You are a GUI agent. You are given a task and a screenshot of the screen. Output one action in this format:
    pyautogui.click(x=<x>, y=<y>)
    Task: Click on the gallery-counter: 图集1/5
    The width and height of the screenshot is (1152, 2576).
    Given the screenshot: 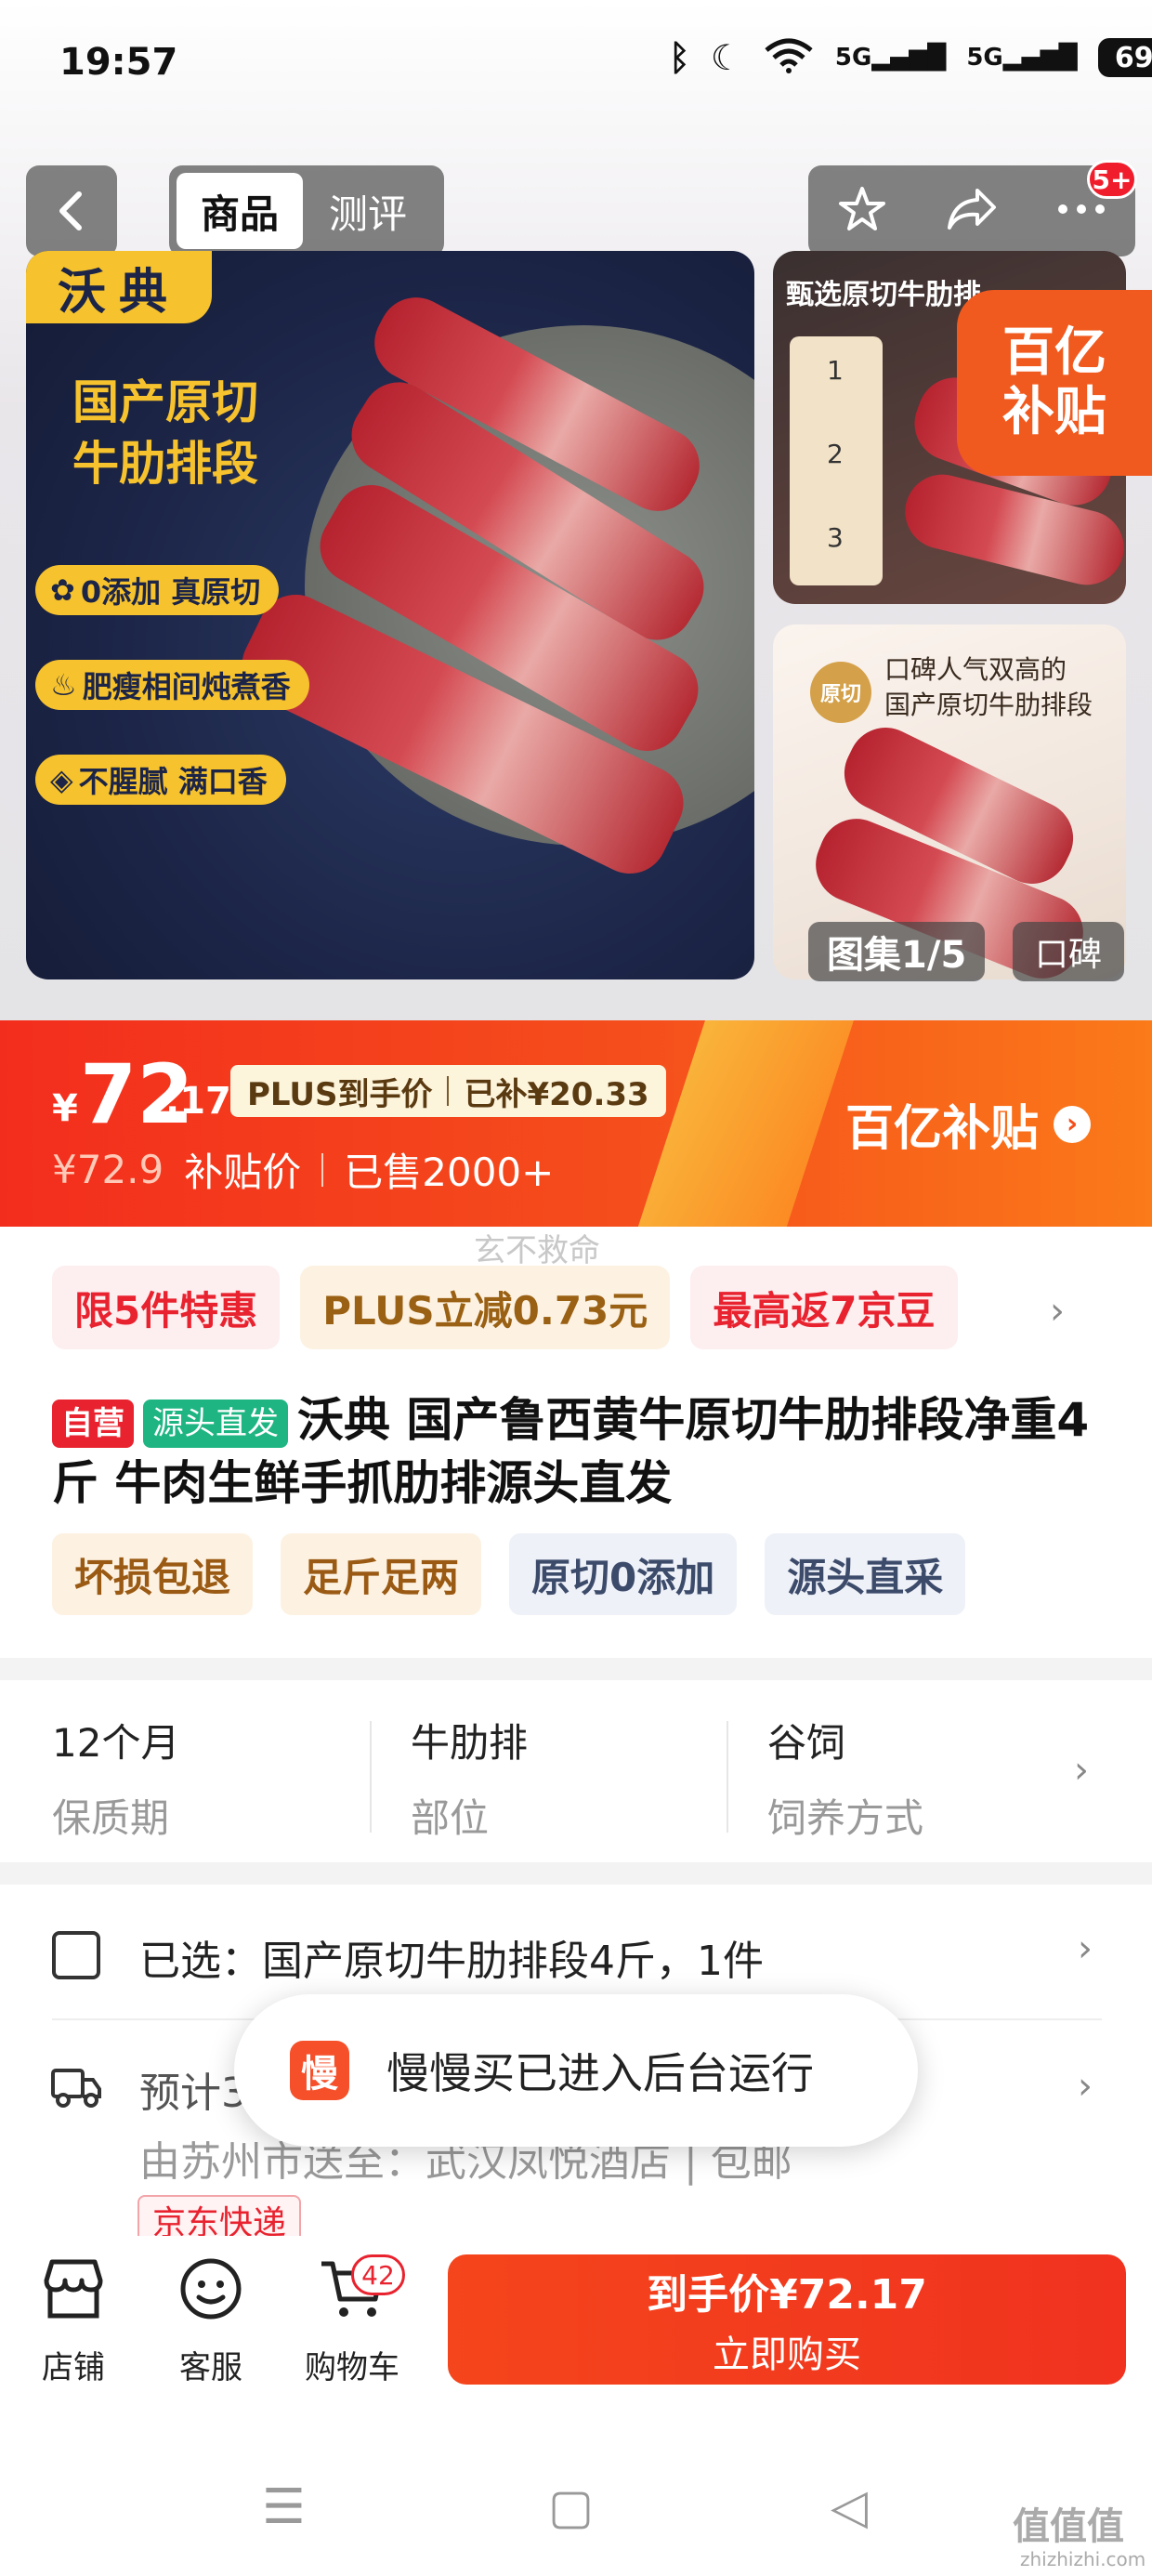 What is the action you would take?
    pyautogui.click(x=897, y=951)
    